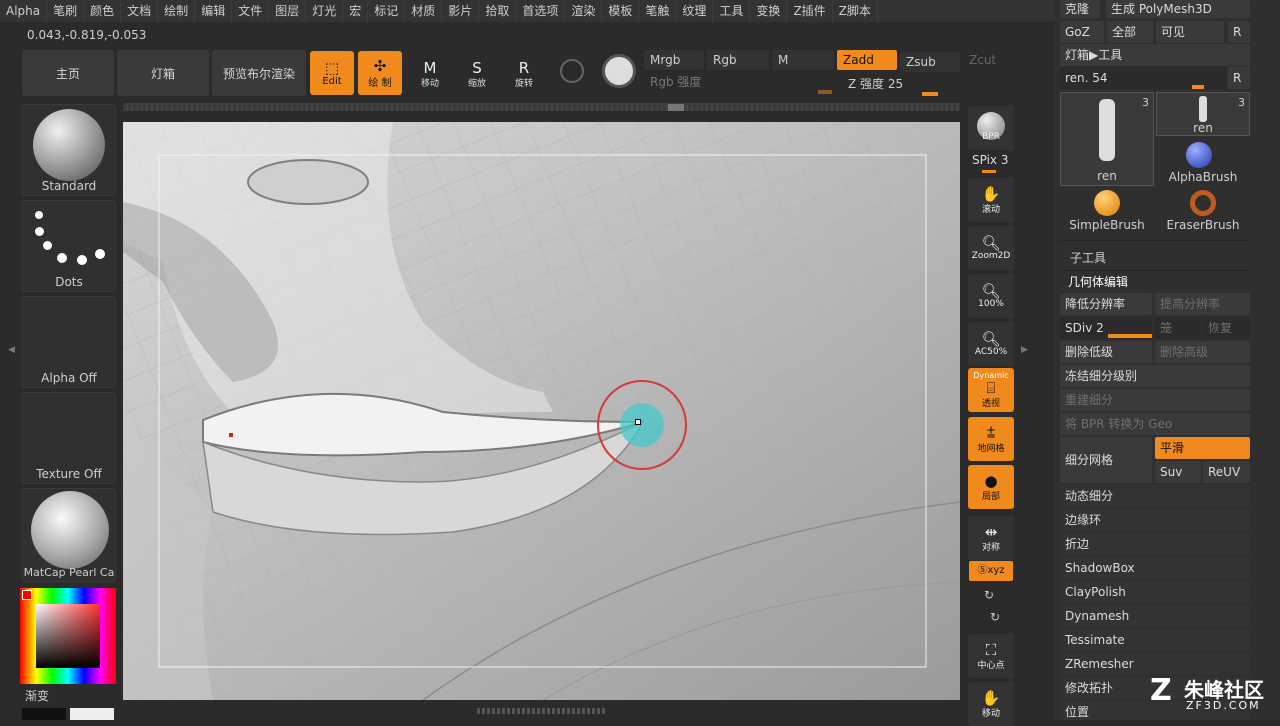 The width and height of the screenshot is (1280, 726). I want to click on menu-item: 颜色, so click(103, 11).